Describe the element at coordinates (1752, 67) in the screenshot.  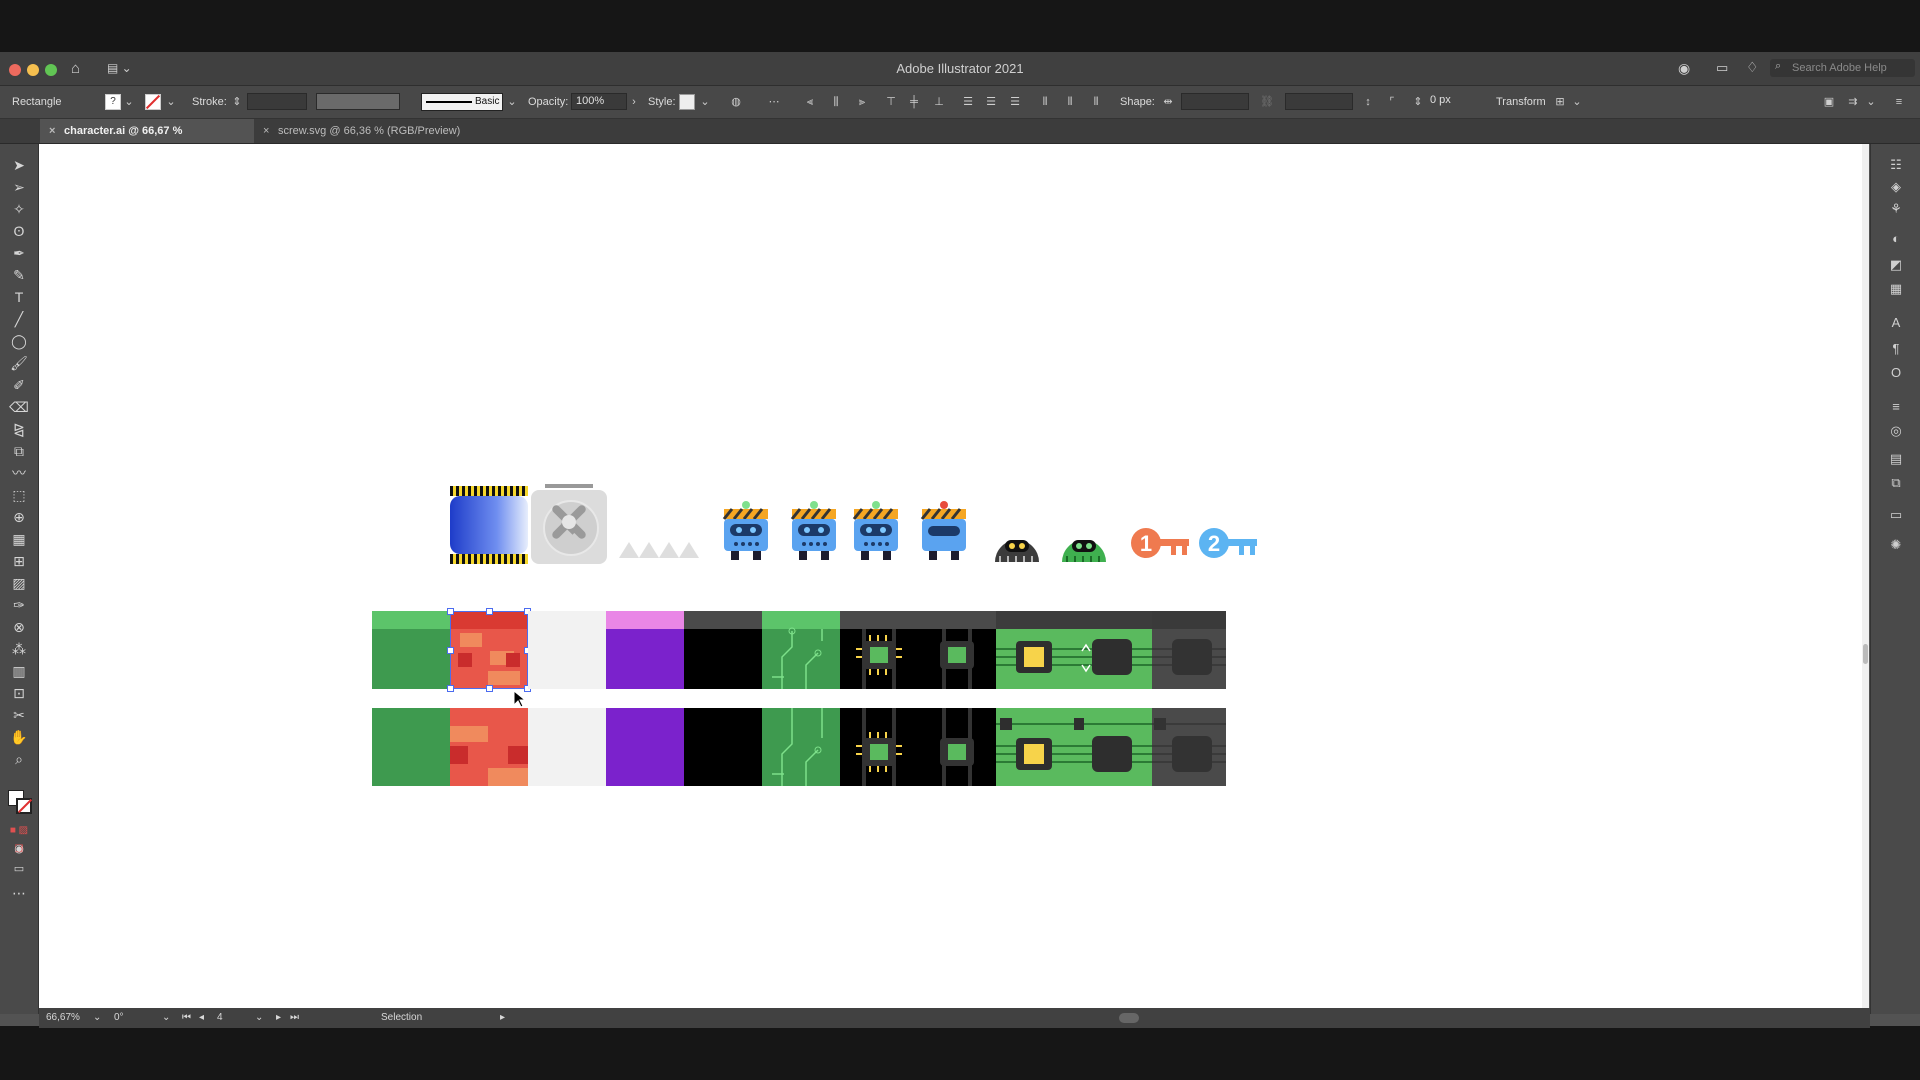
I see `lightbulb-icon: ♢` at that location.